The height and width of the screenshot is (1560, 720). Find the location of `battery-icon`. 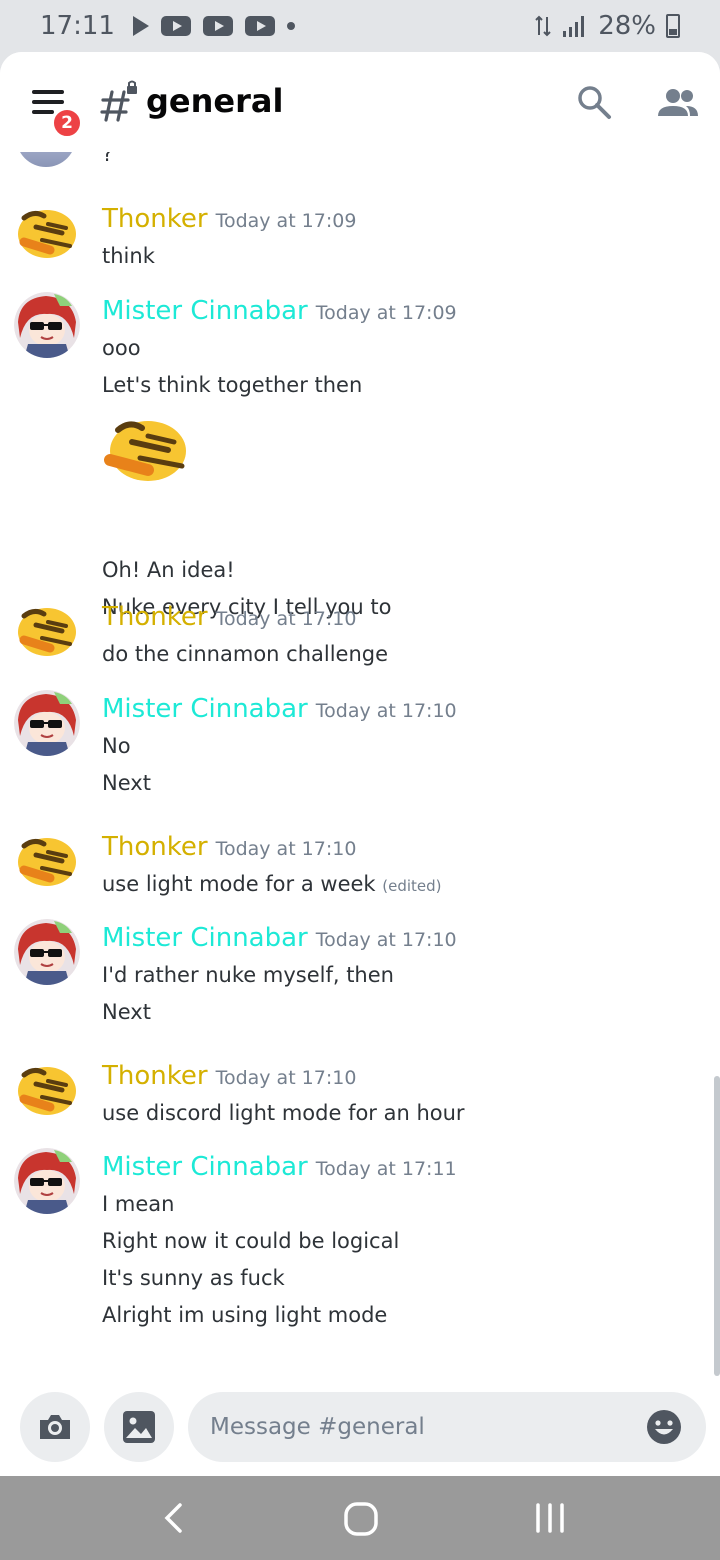

battery-icon is located at coordinates (673, 26).